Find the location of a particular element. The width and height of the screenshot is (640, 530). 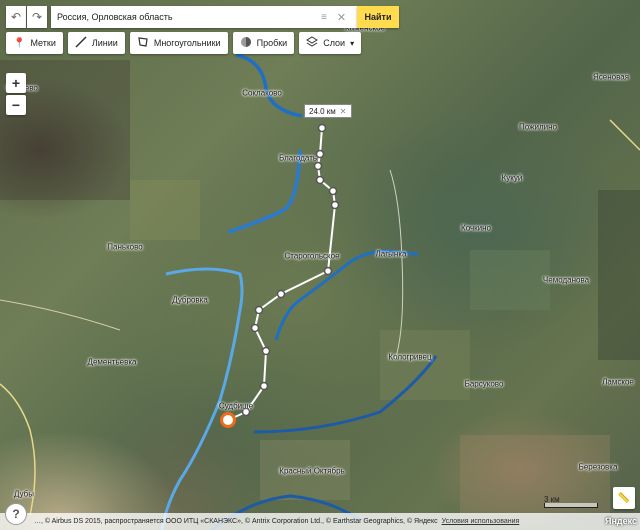

polygons-button: Многоугольники is located at coordinates (178, 43).